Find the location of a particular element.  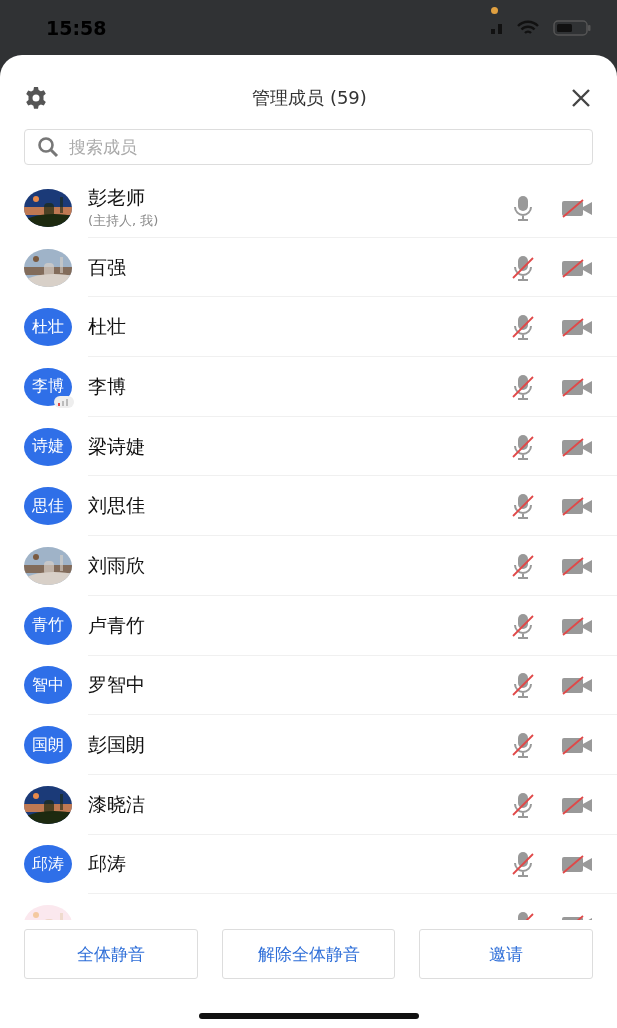

member-name: 漆晓洁 is located at coordinates (117, 804).